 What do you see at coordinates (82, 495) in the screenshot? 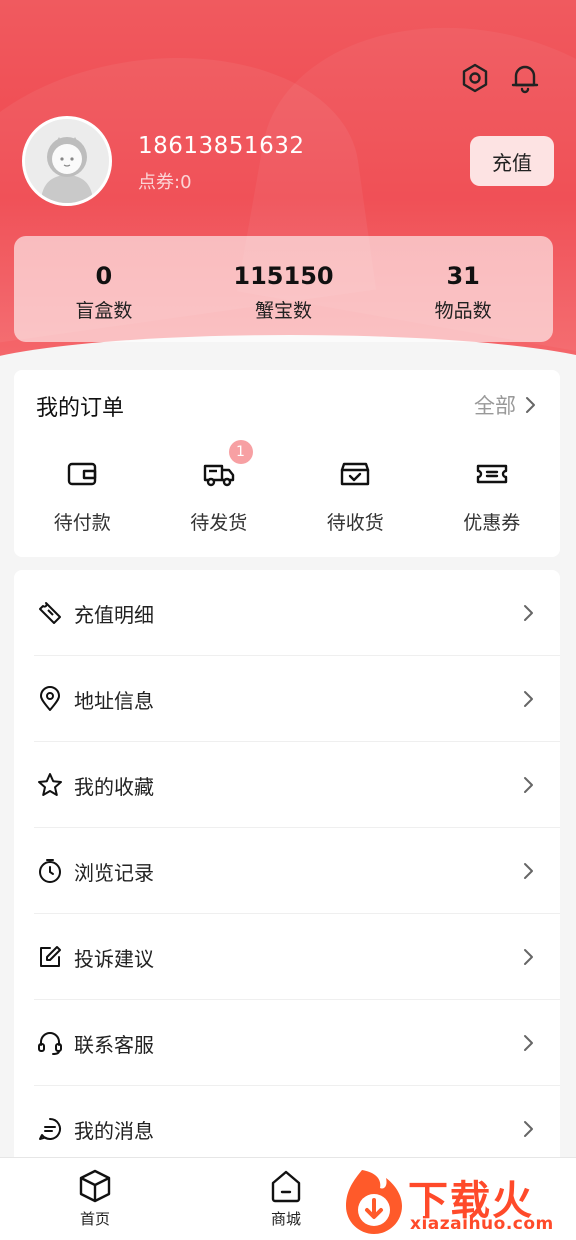
I see `order-pending-payment: 待付款` at bounding box center [82, 495].